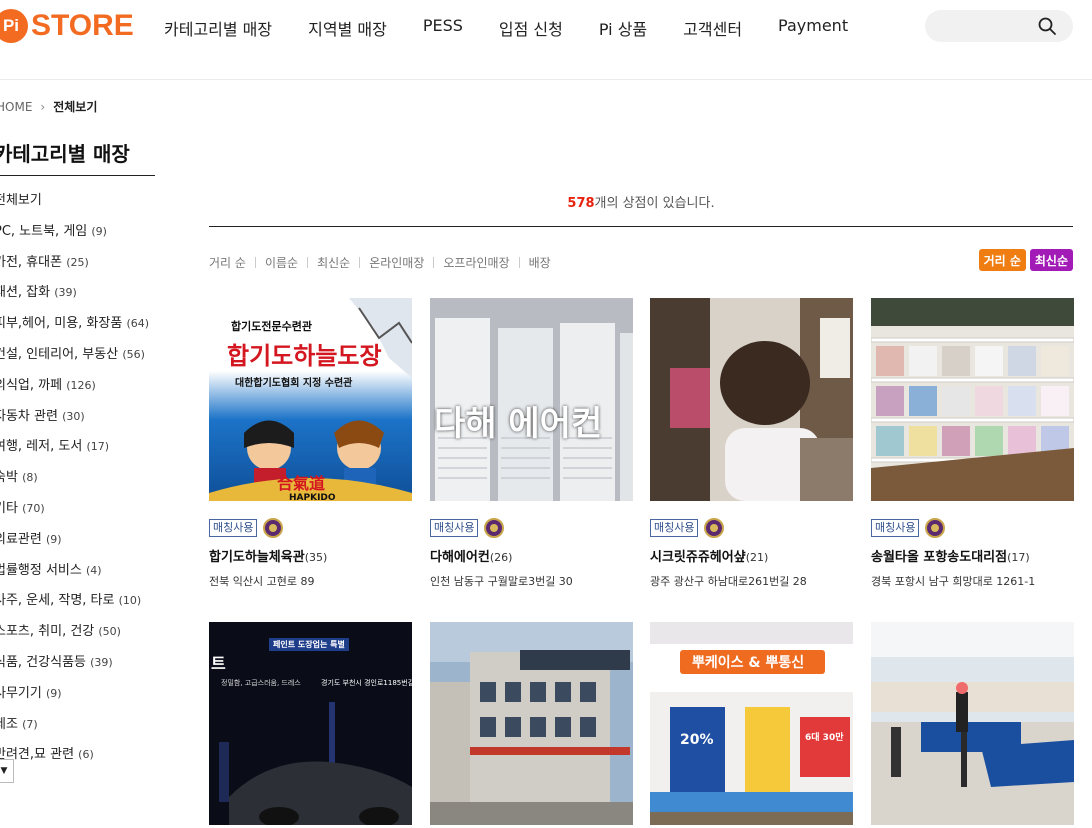 The image size is (1092, 828). I want to click on category-item: 패션, 잡화 (39), so click(74, 297).